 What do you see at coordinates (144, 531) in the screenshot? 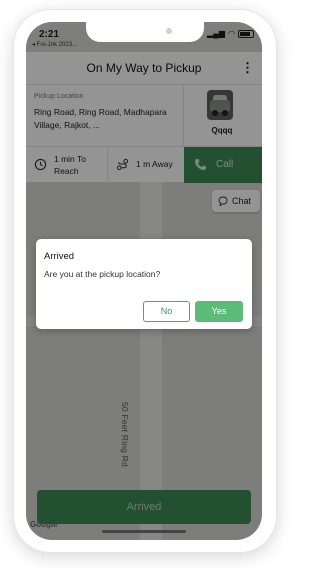
I see `home-indicator` at bounding box center [144, 531].